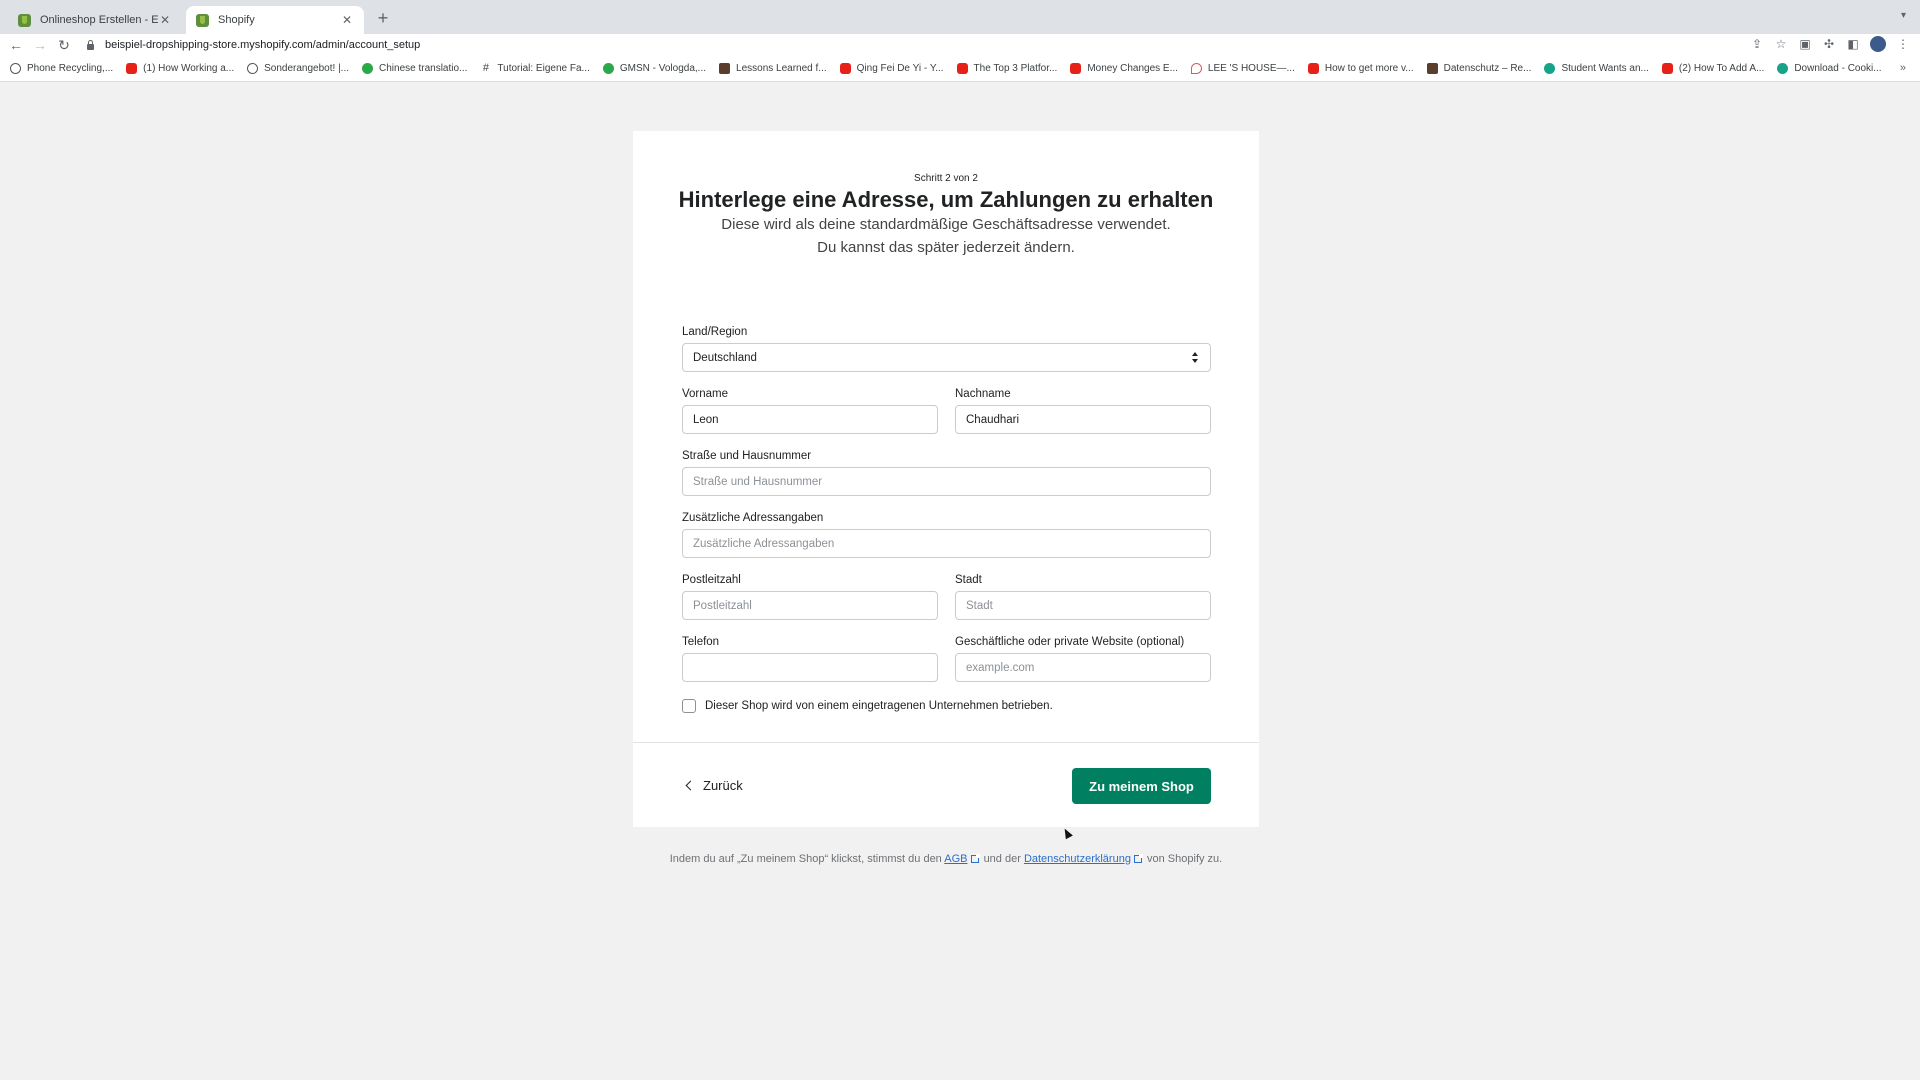 This screenshot has height=1080, width=1920. What do you see at coordinates (64, 45) in the screenshot?
I see `reload-icon: ↻` at bounding box center [64, 45].